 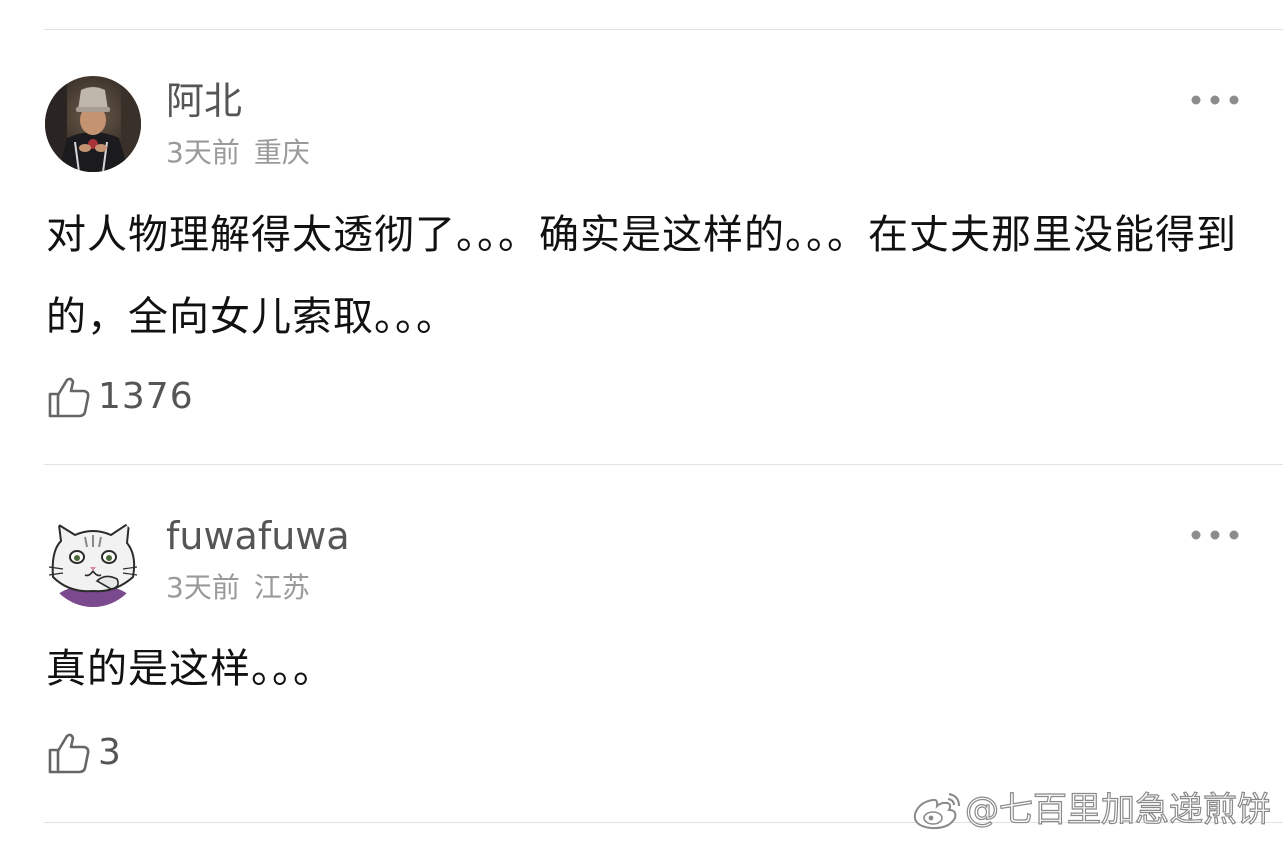 I want to click on comment-meta: 3天前 江苏, so click(x=238, y=588).